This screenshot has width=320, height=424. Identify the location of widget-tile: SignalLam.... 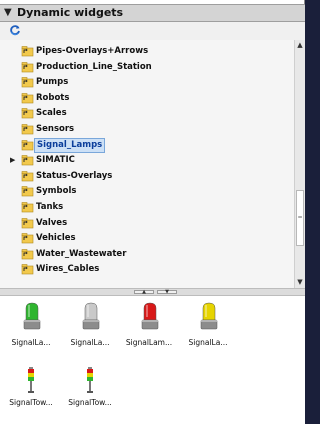
(149, 325).